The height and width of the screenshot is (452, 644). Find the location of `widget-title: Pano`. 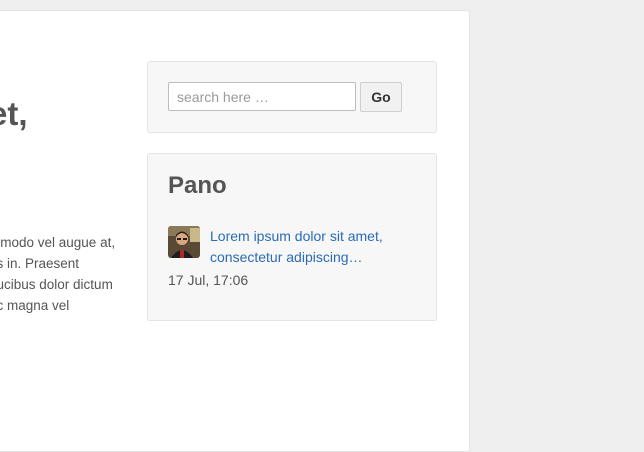

widget-title: Pano is located at coordinates (197, 185).